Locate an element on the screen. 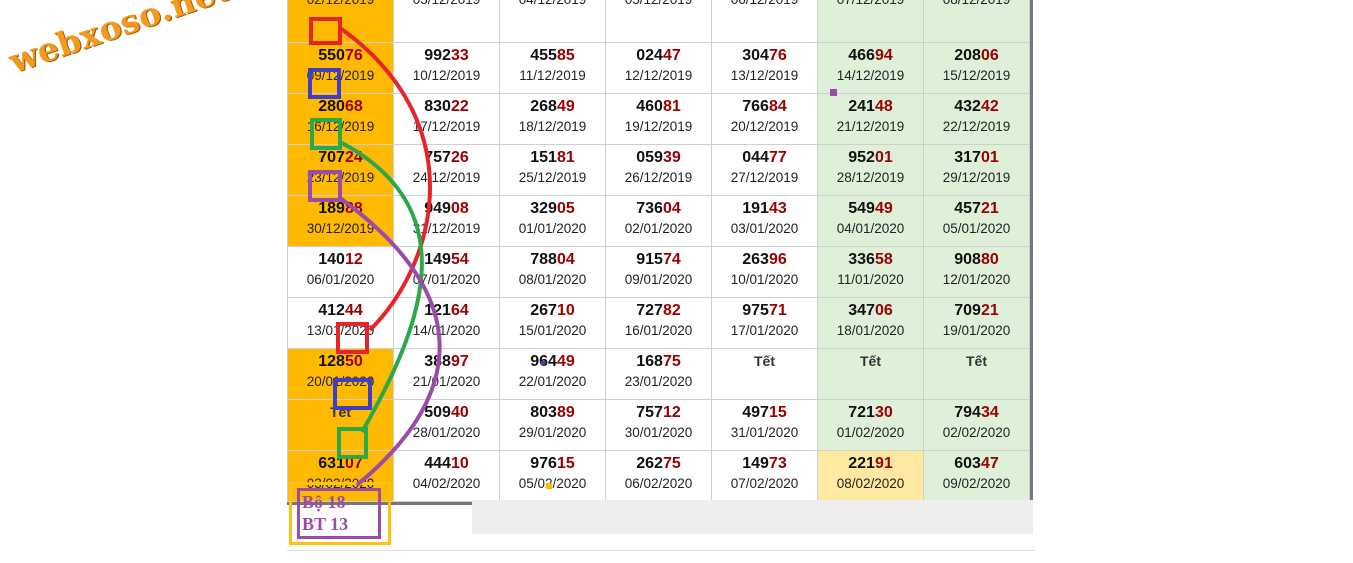  red-highlight-box-top is located at coordinates (325, 31).